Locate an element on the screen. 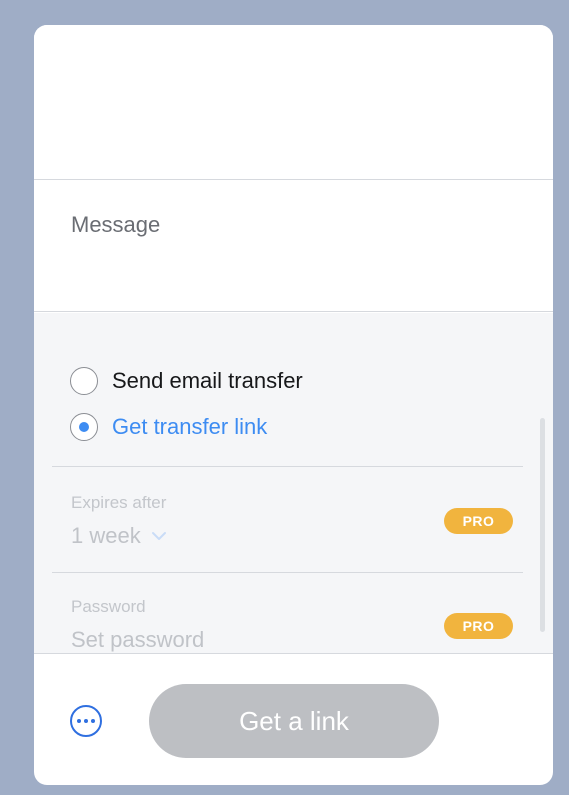  scrollbar is located at coordinates (542, 525).